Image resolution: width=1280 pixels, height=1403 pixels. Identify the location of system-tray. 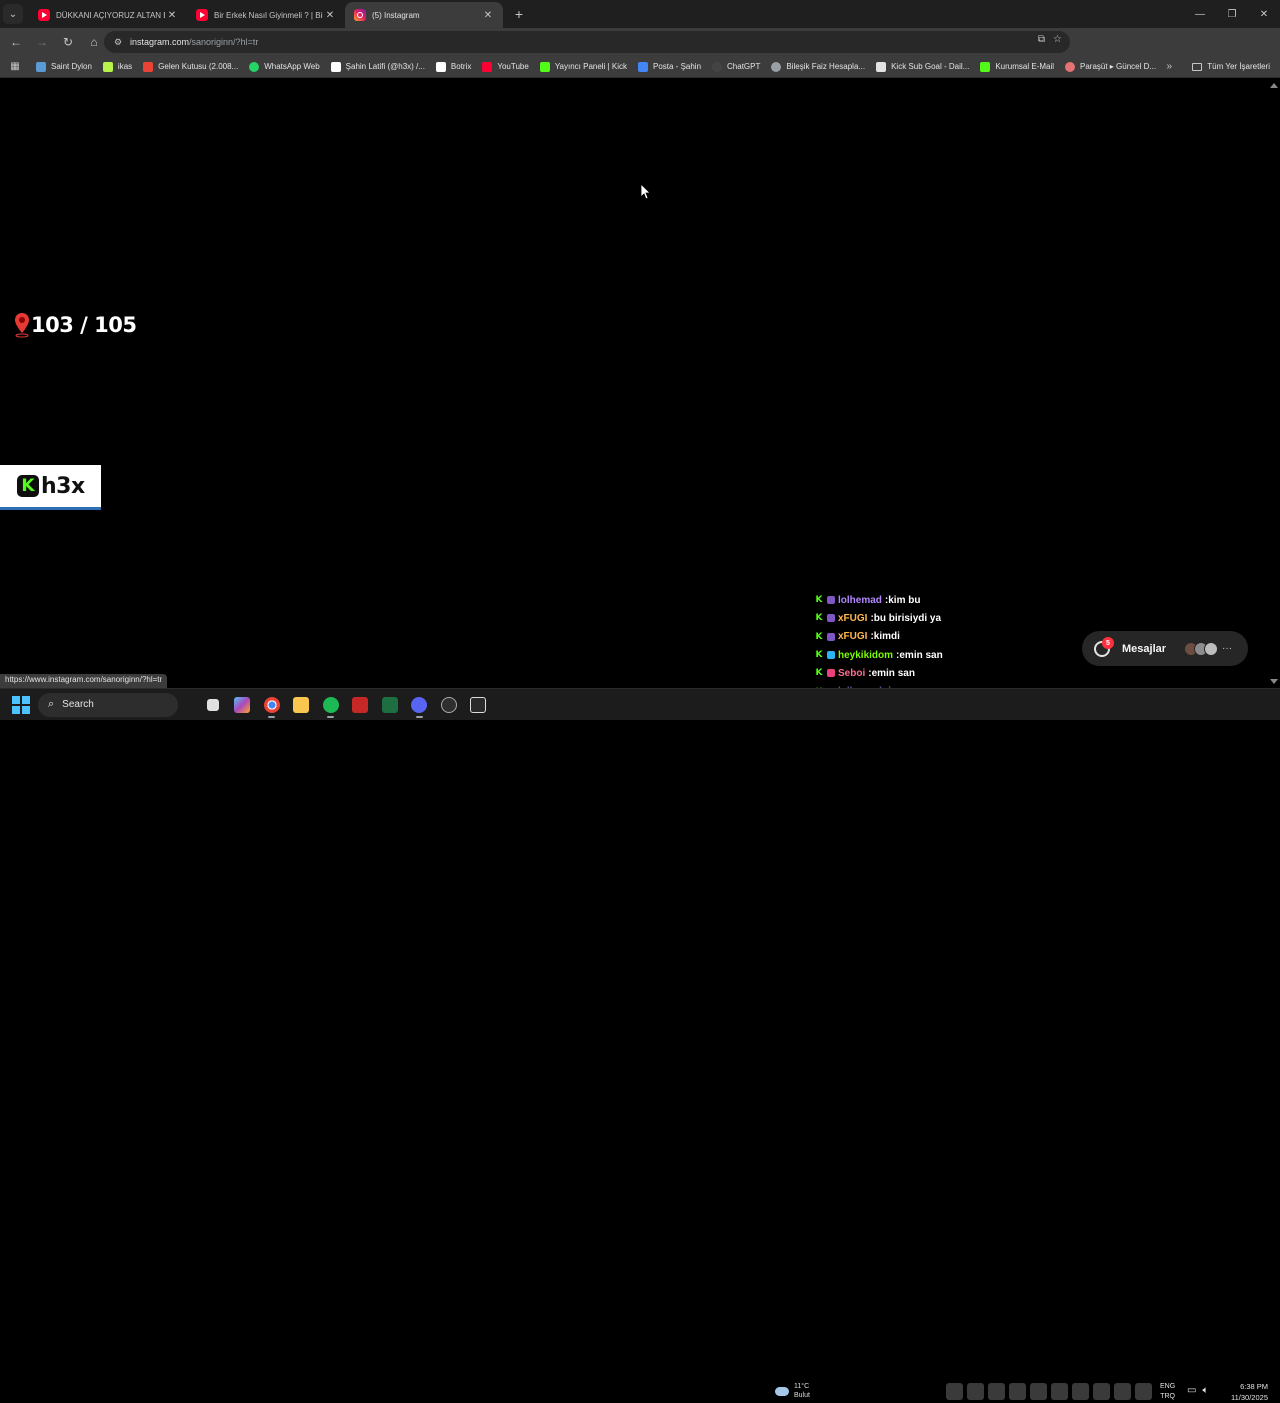
(1049, 1391).